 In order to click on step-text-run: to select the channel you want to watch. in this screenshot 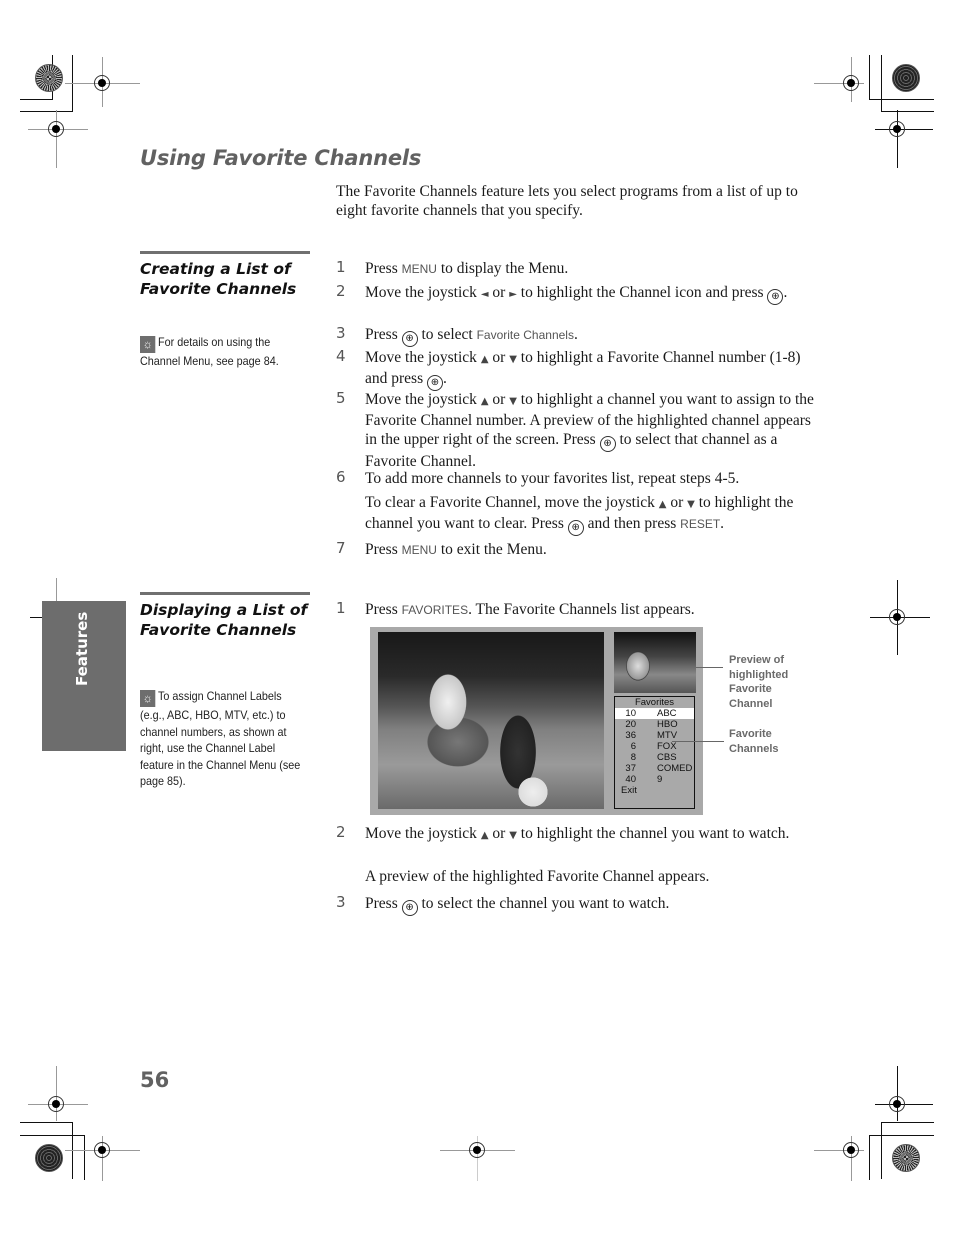, I will do `click(543, 903)`.